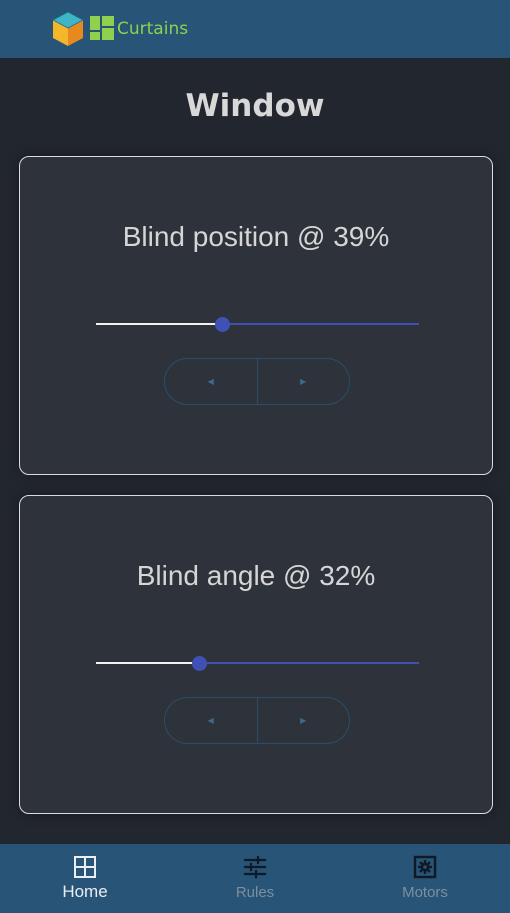 The height and width of the screenshot is (913, 510). What do you see at coordinates (255, 106) in the screenshot?
I see `page-title: Window` at bounding box center [255, 106].